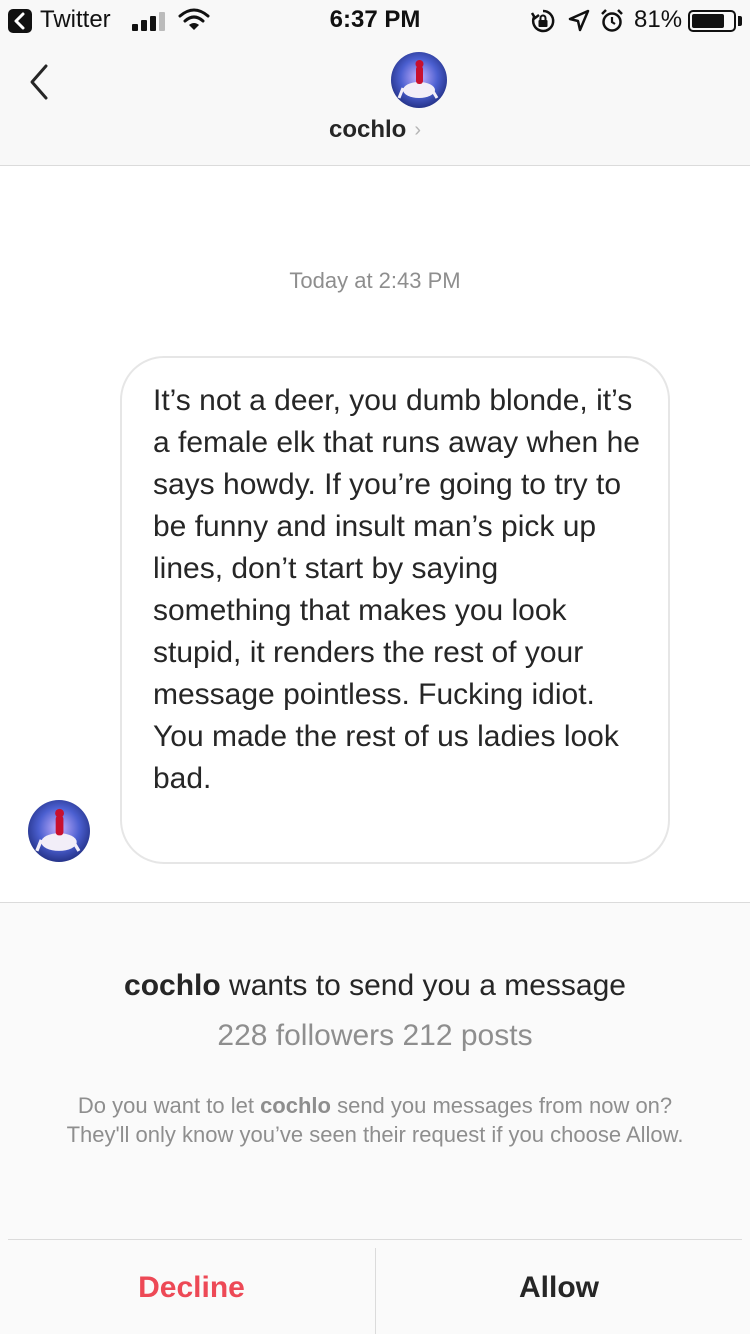  Describe the element at coordinates (612, 20) in the screenshot. I see `alarm-icon` at that location.